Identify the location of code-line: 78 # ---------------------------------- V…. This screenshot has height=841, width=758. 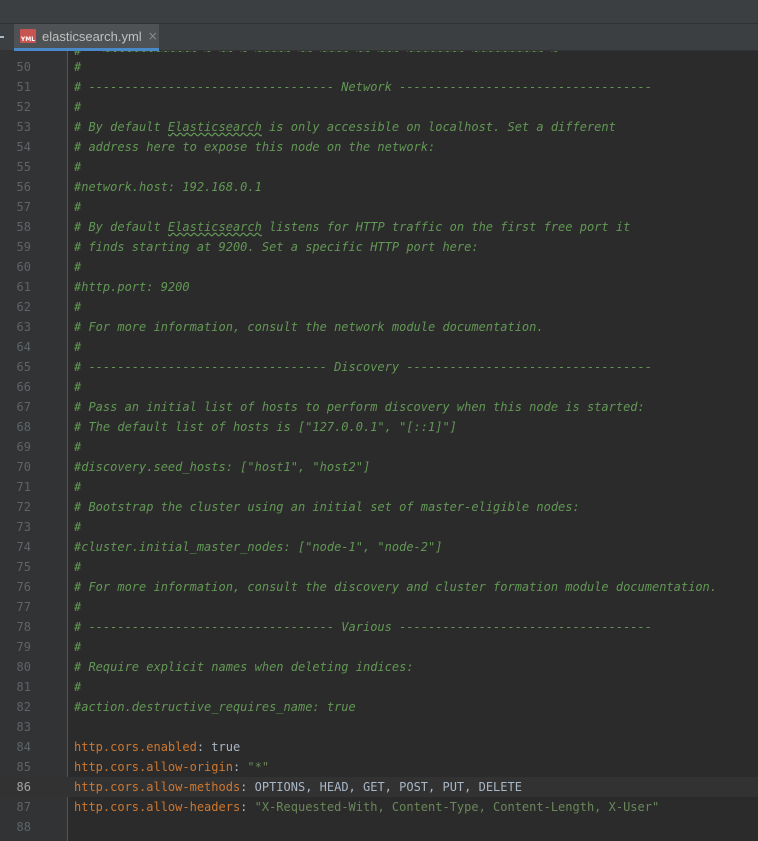
(379, 627).